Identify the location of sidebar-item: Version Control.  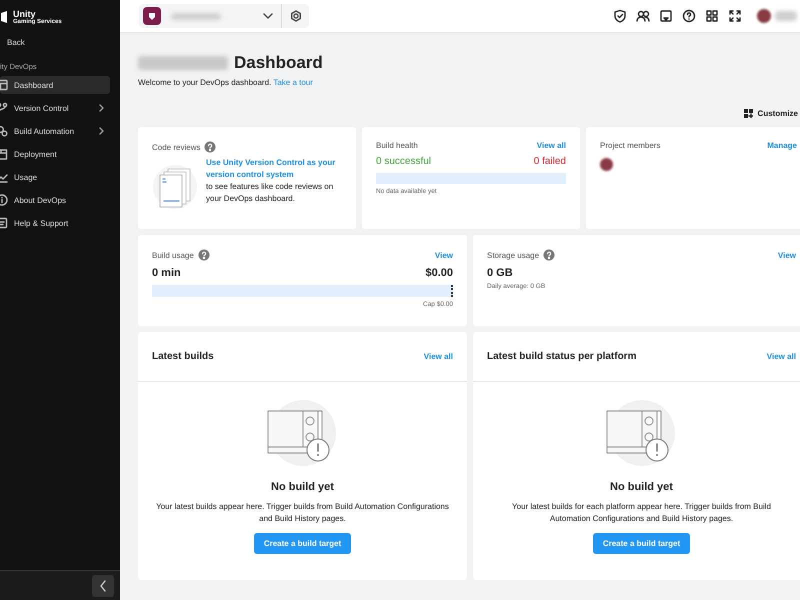
(55, 108).